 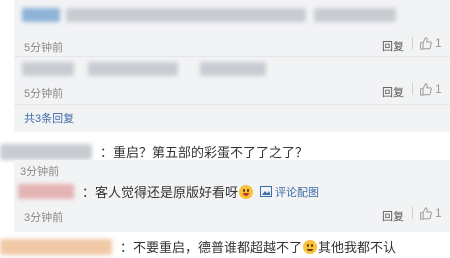 What do you see at coordinates (40, 172) in the screenshot?
I see `comment-time-partial: 3分钟前` at bounding box center [40, 172].